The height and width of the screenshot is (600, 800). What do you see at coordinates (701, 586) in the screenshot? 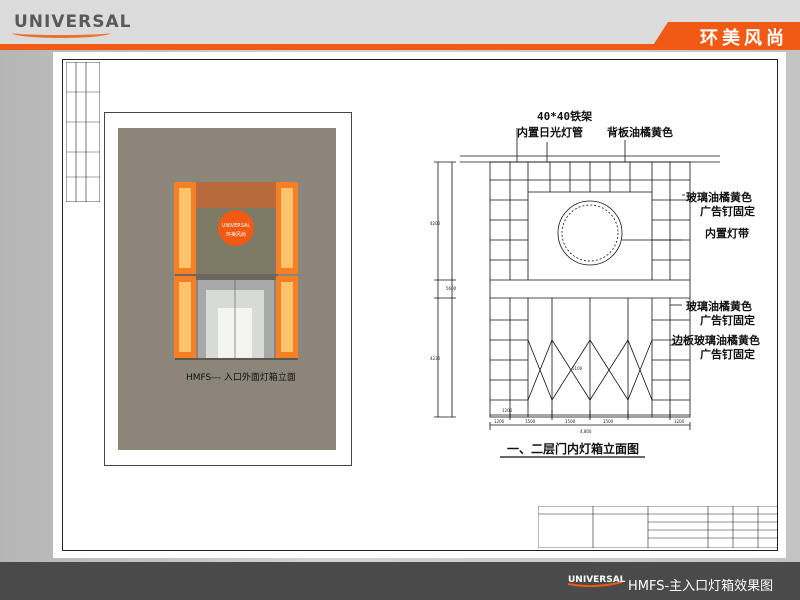
I see `footer-title: HMFS-主入口灯箱效果图` at bounding box center [701, 586].